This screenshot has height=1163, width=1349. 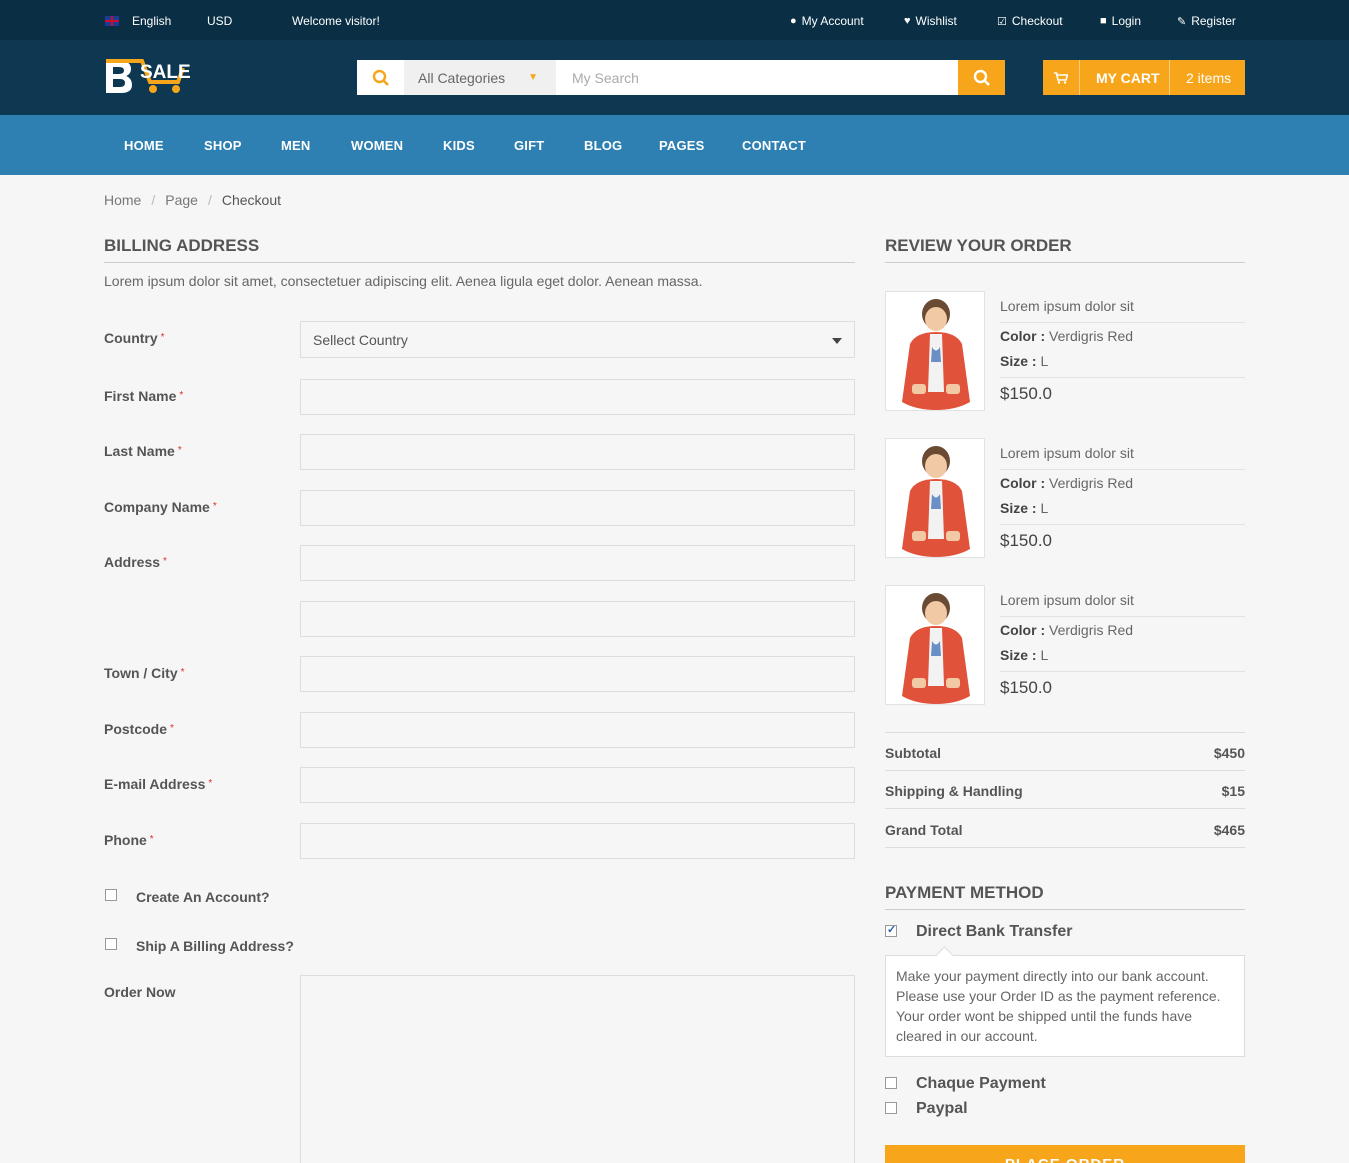 I want to click on search-input, so click(x=758, y=77).